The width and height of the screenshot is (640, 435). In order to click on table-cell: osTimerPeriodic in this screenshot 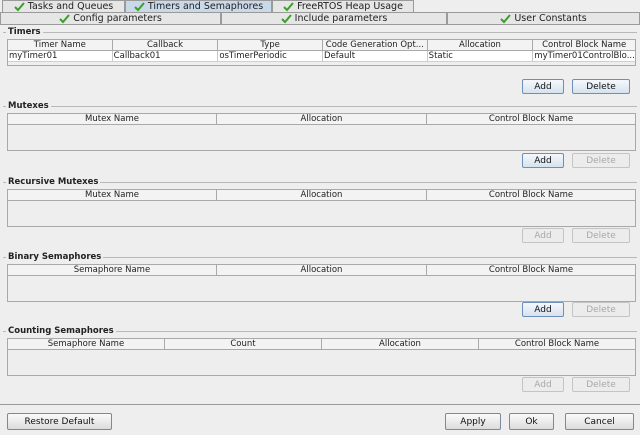, I will do `click(270, 56)`.